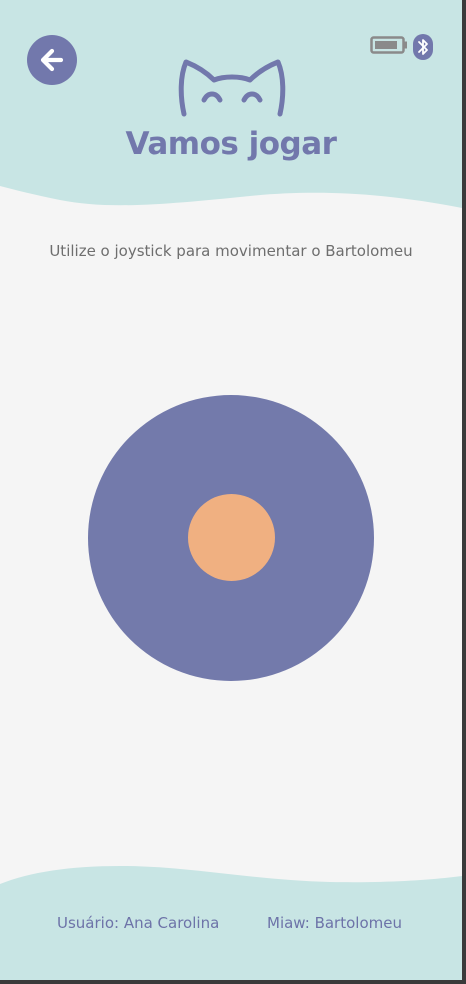 The image size is (466, 984). What do you see at coordinates (231, 915) in the screenshot?
I see `footer: Usuário: Ana Carolina Miaw: Bartolomeu` at bounding box center [231, 915].